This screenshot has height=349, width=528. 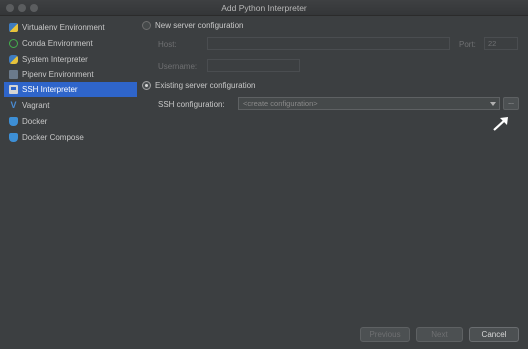 I want to click on sidebar-item-conda: Conda Environment, so click(x=70, y=43).